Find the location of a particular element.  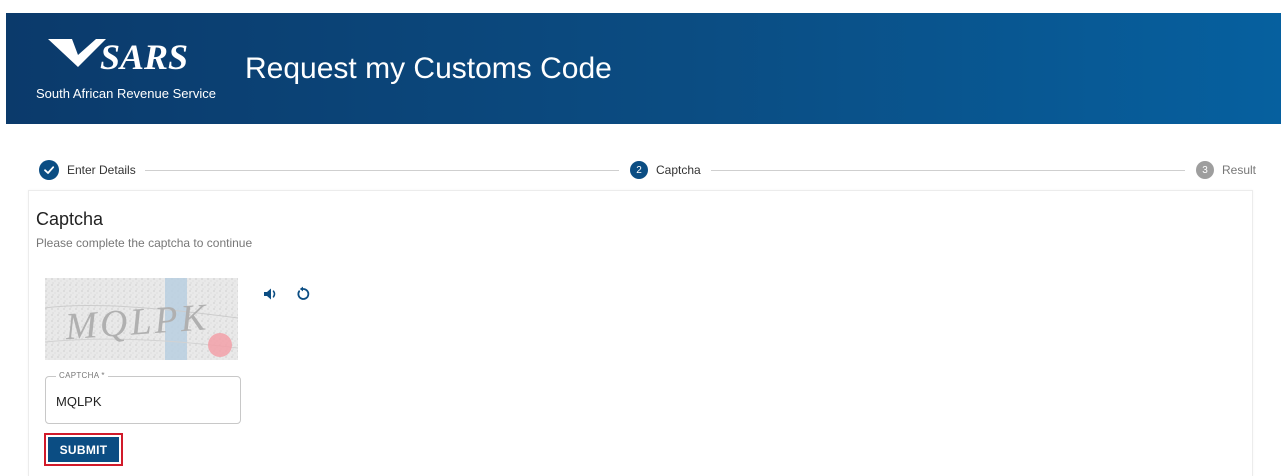

step-result: 3 Result is located at coordinates (1226, 170).